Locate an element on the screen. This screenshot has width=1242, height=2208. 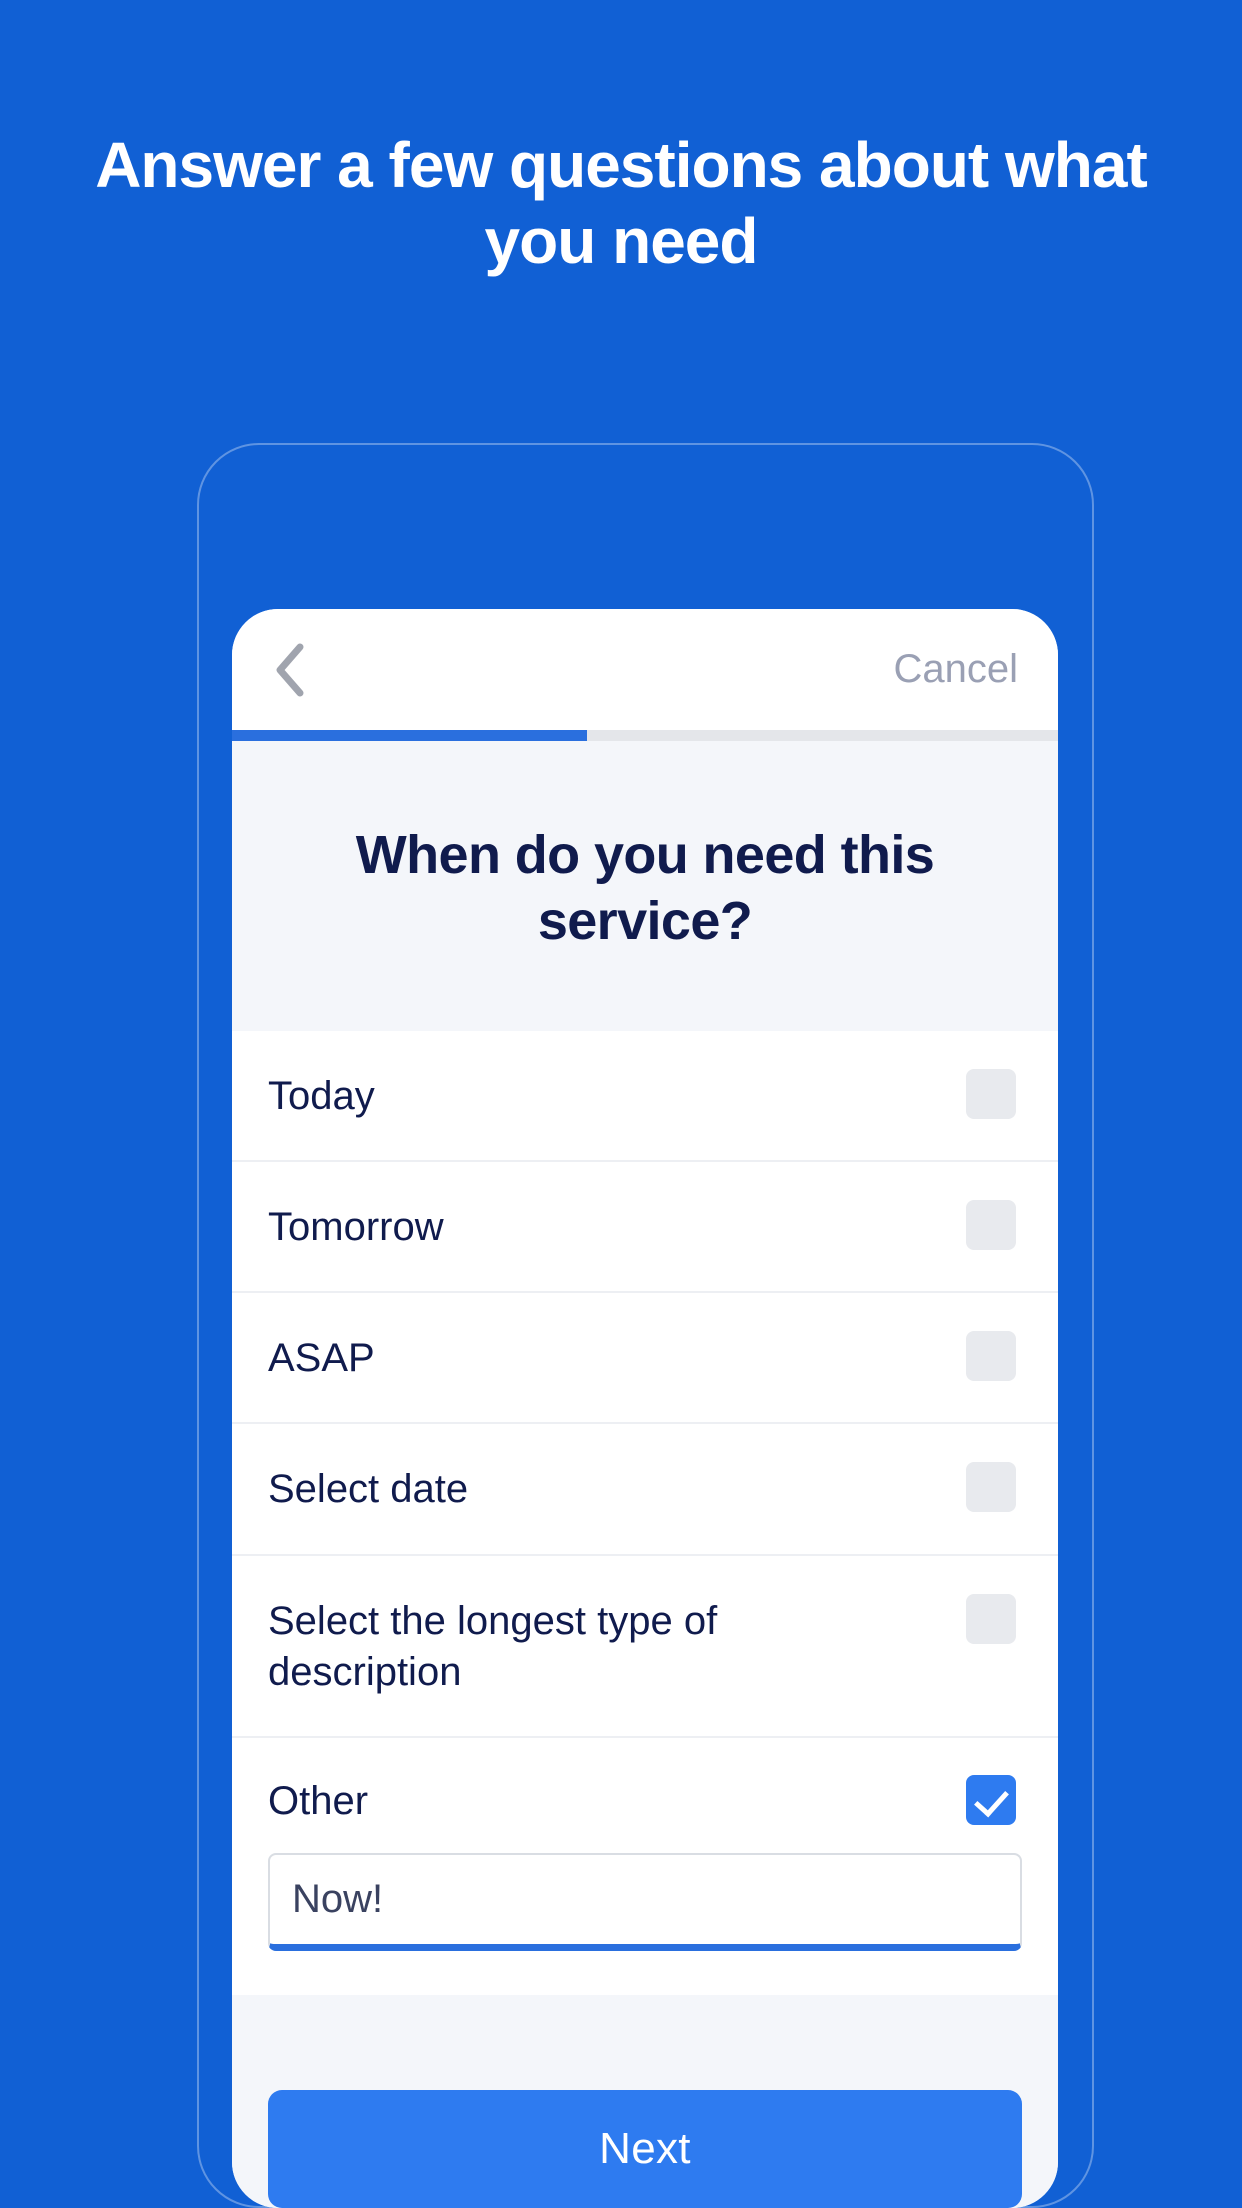
footer-bar: Next is located at coordinates (645, 2149).